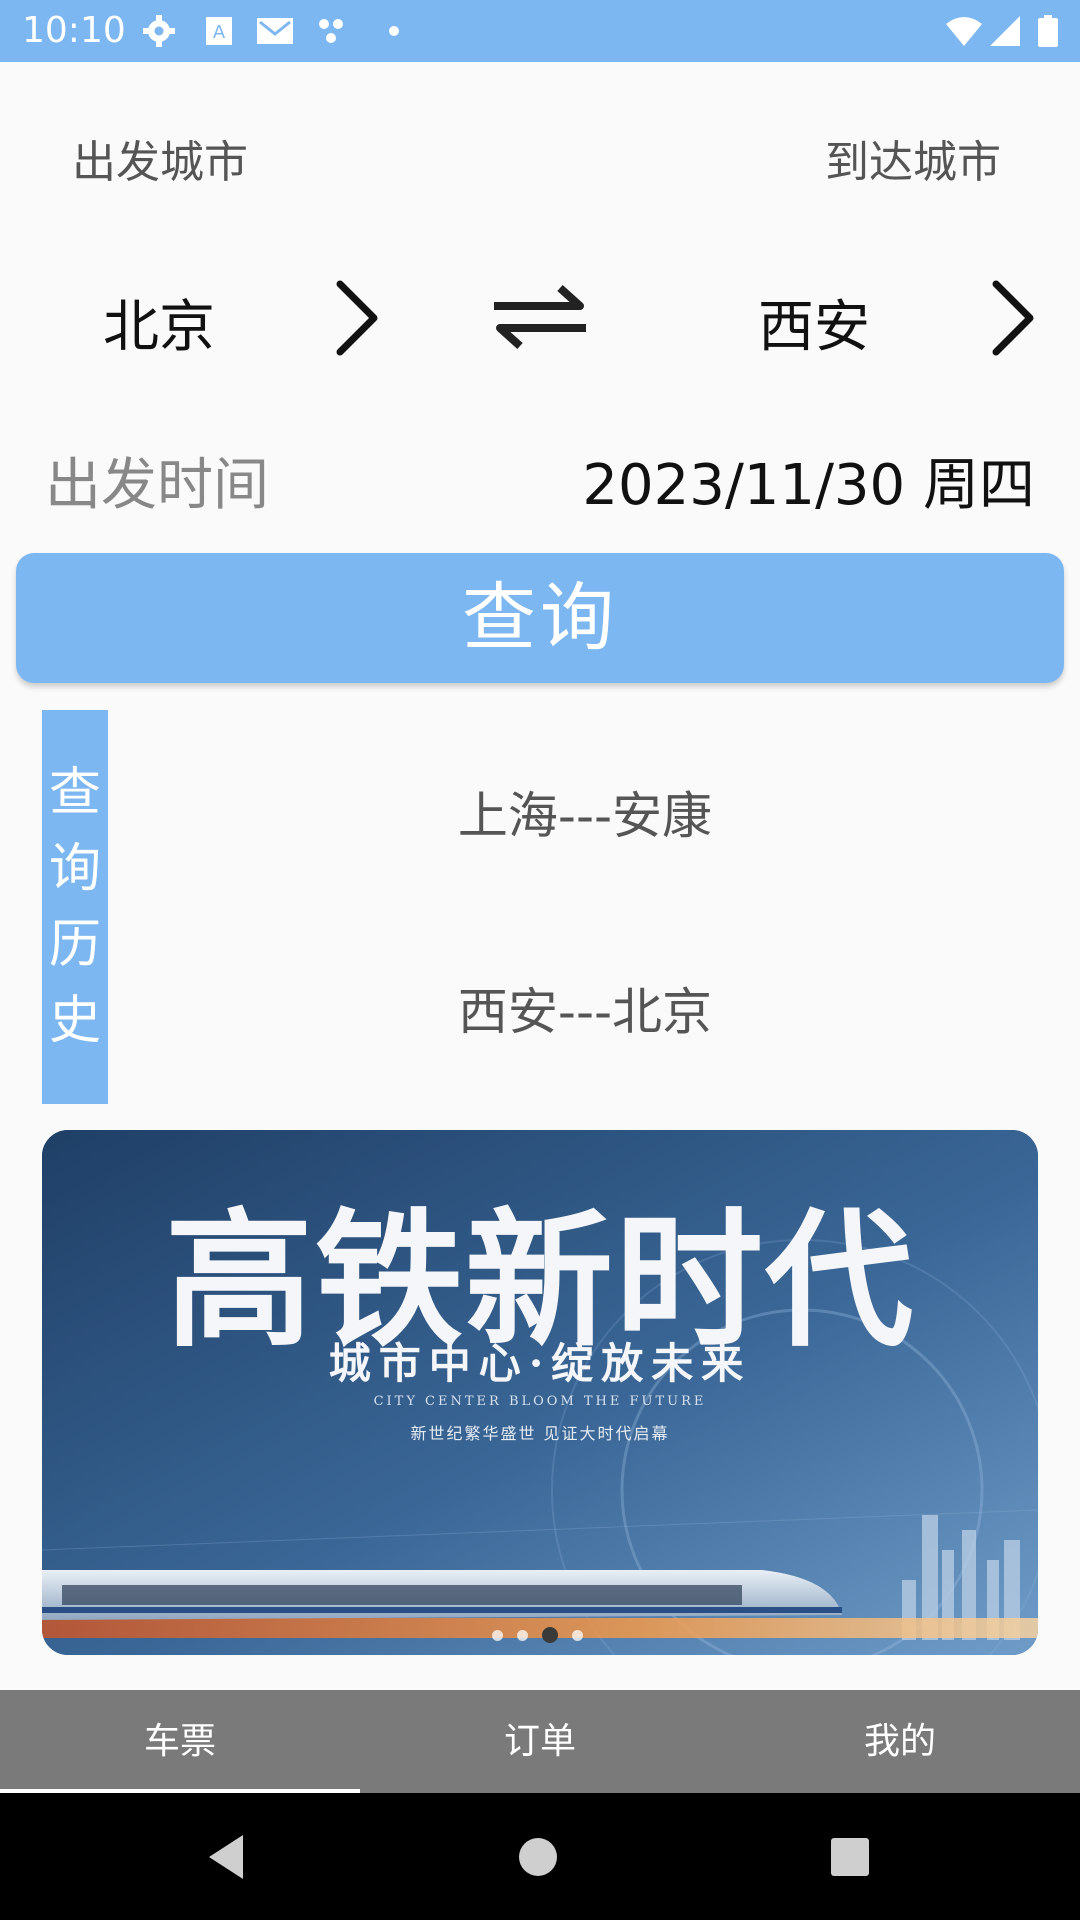  What do you see at coordinates (585, 812) in the screenshot?
I see `history-item: 上海---安康` at bounding box center [585, 812].